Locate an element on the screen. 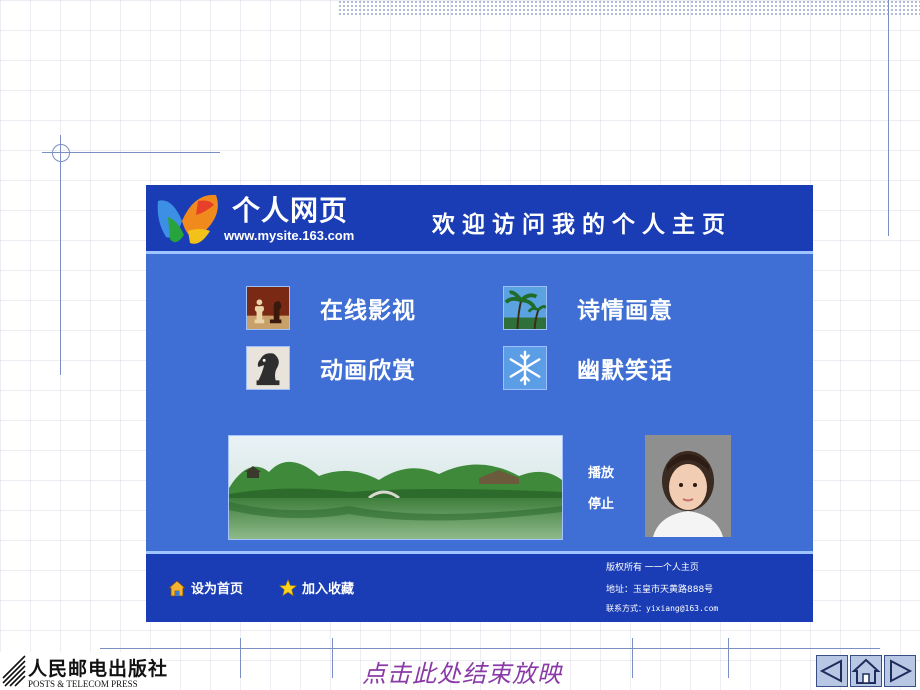  site-header: 个人网页 www.mysite.163.com 欢迎访问我的个人主页 is located at coordinates (479, 219).